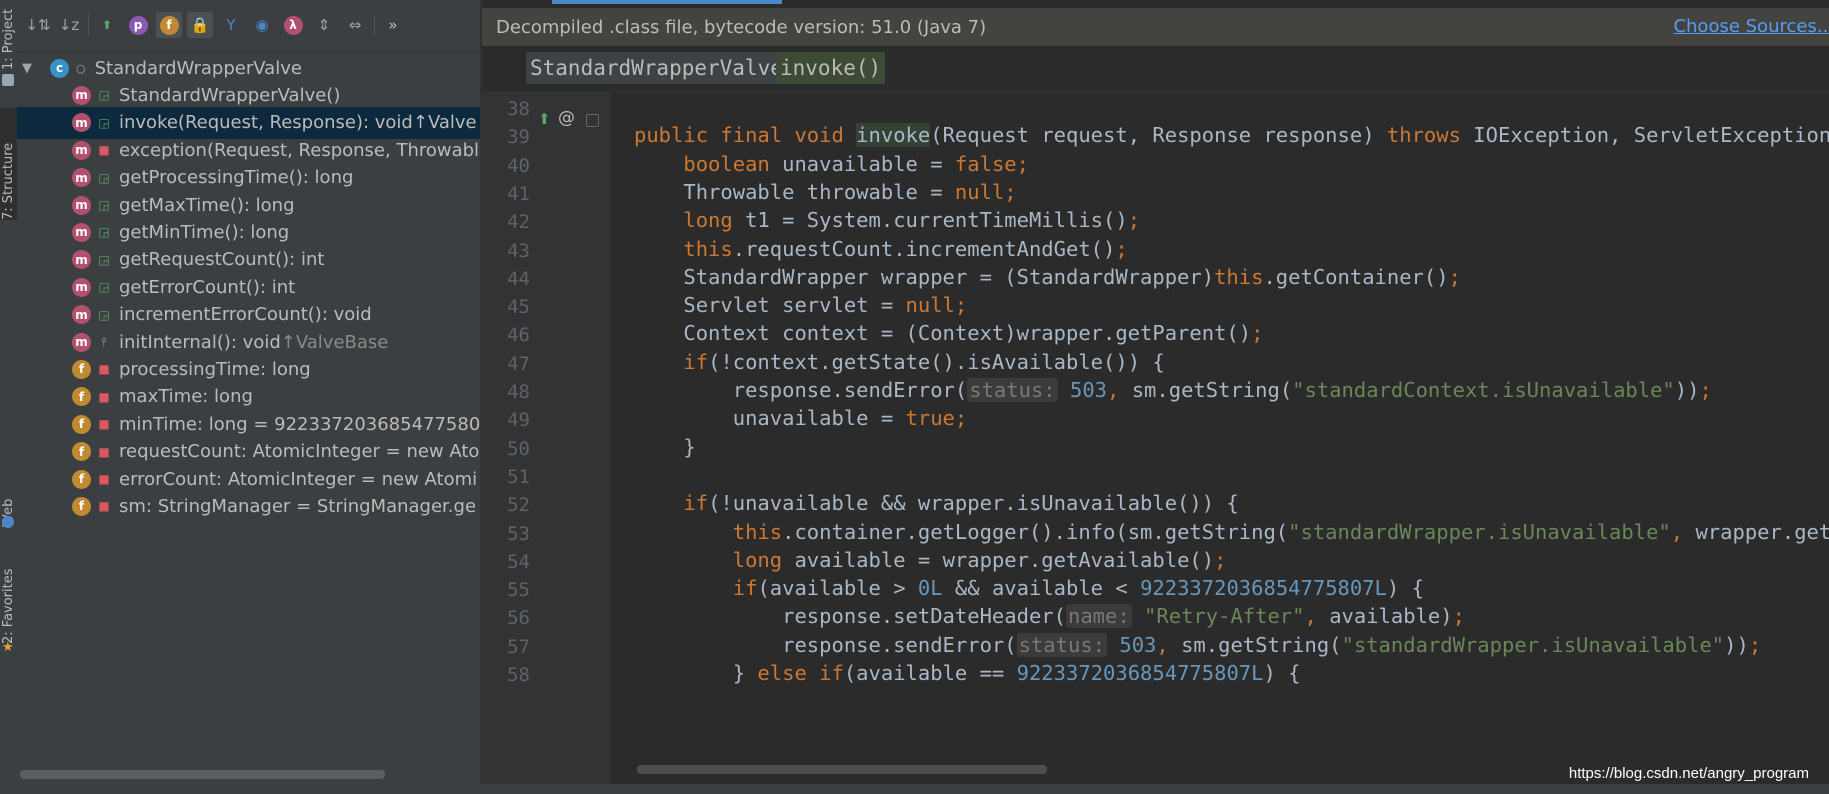  I want to click on project-tool-tab: 1: Project, so click(8, 35).